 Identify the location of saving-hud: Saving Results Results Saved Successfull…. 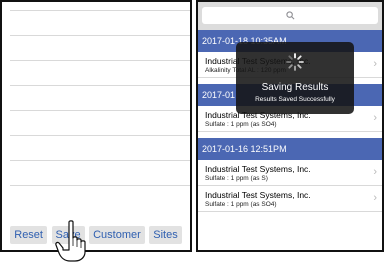
(295, 78).